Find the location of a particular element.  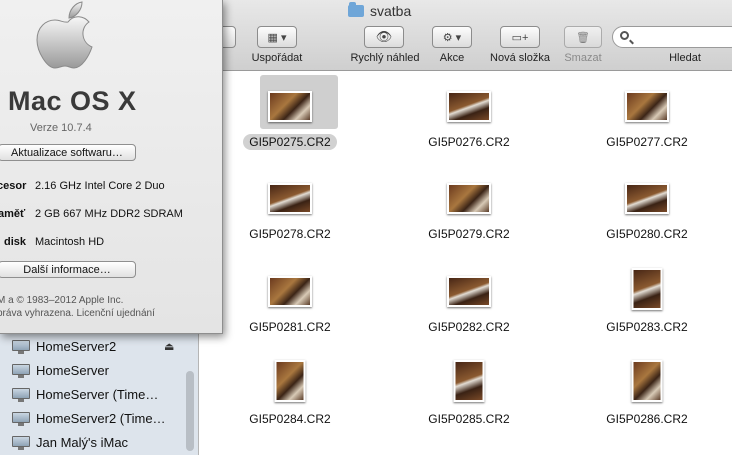

file-item: GI5P0280.CR2 is located at coordinates (647, 207).